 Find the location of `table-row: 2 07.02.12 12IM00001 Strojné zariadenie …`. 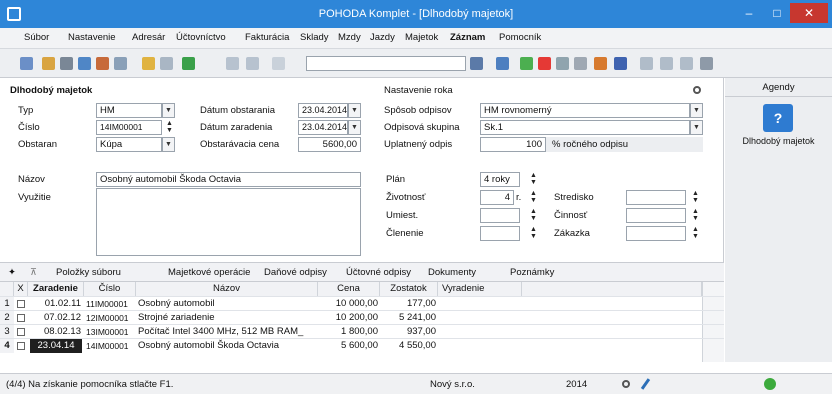

table-row: 2 07.02.12 12IM00001 Strojné zariadenie … is located at coordinates (362, 317).